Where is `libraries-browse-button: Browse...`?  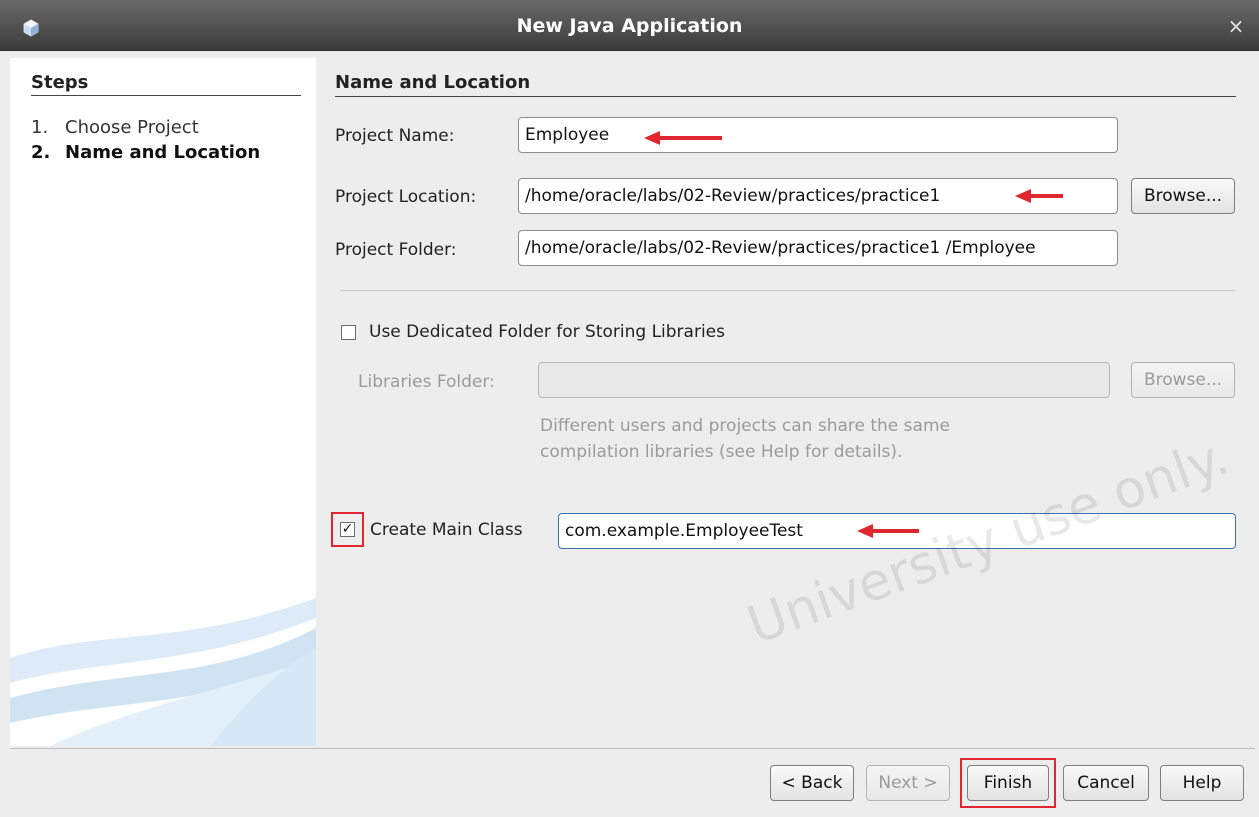
libraries-browse-button: Browse... is located at coordinates (1183, 380).